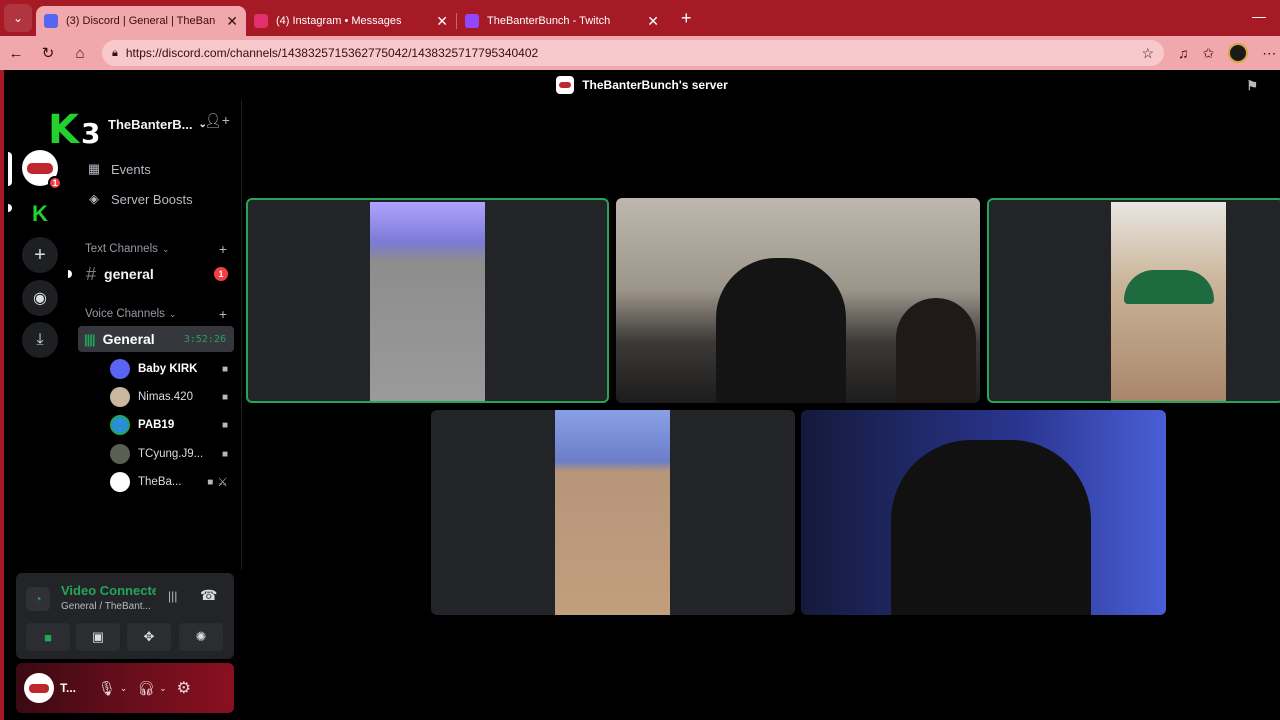 Image resolution: width=1280 pixels, height=720 pixels. What do you see at coordinates (40, 298) in the screenshot?
I see `discover-compass-icon: ◉` at bounding box center [40, 298].